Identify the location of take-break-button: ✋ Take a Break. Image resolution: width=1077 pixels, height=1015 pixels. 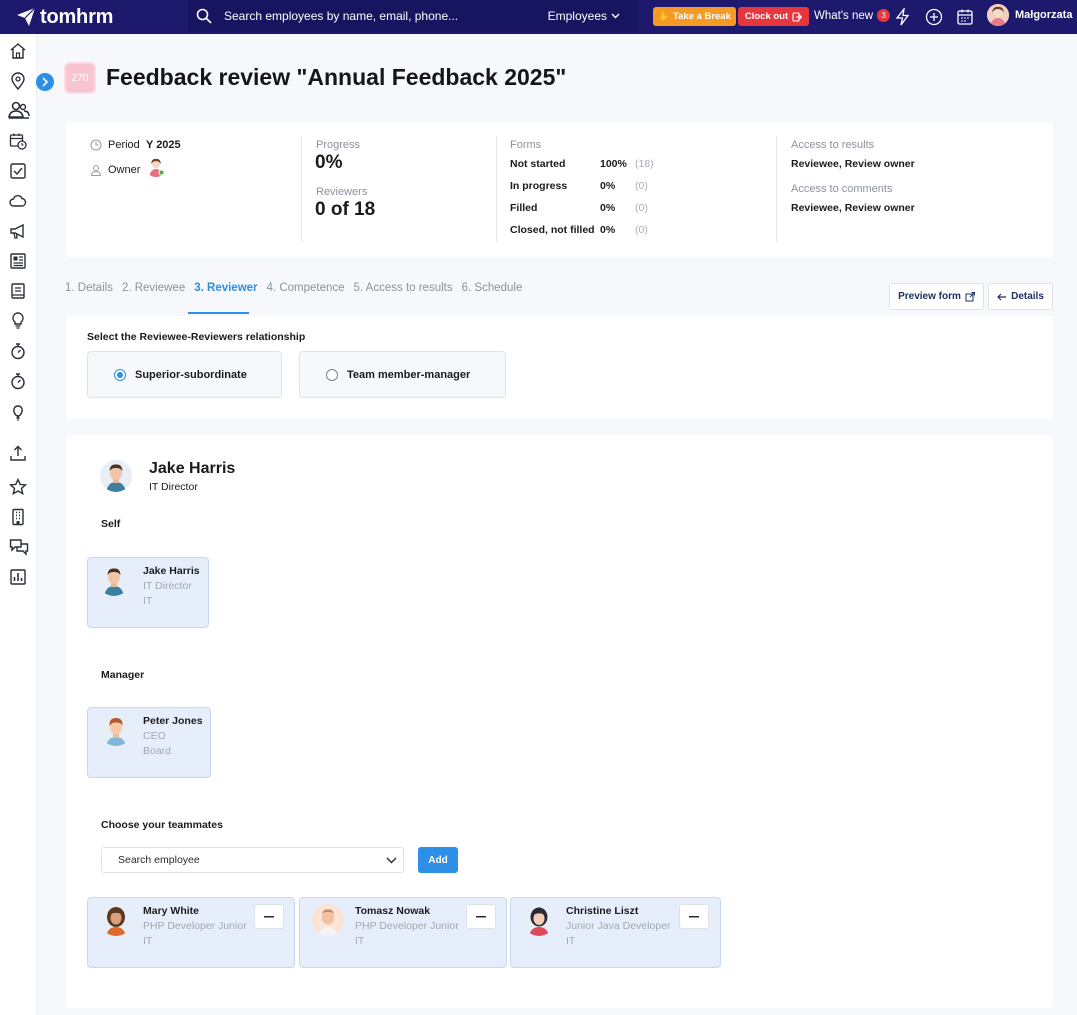
(694, 16).